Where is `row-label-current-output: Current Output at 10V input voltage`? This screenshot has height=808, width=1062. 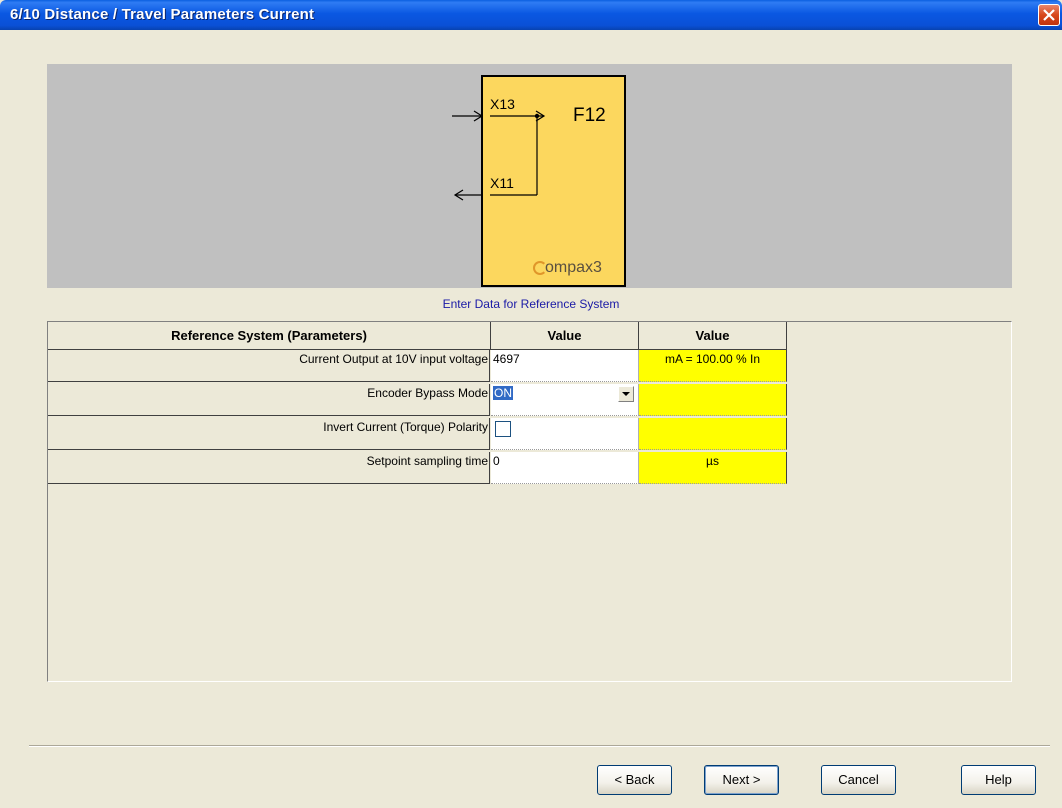 row-label-current-output: Current Output at 10V input voltage is located at coordinates (269, 366).